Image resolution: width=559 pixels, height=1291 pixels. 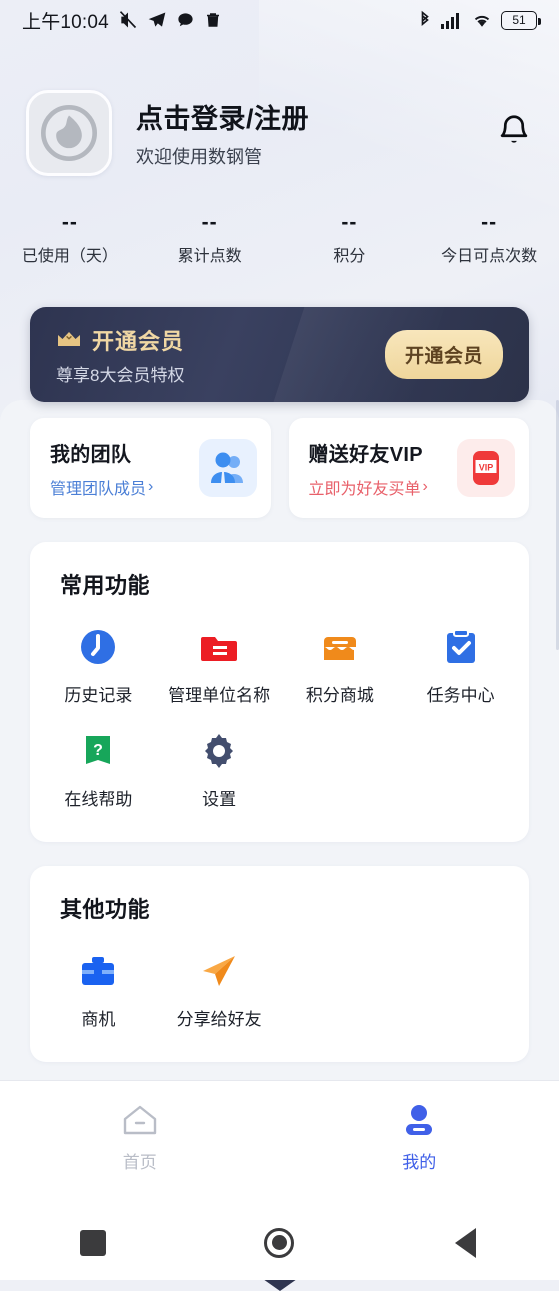 I want to click on function-label: 商机, so click(x=98, y=1017).